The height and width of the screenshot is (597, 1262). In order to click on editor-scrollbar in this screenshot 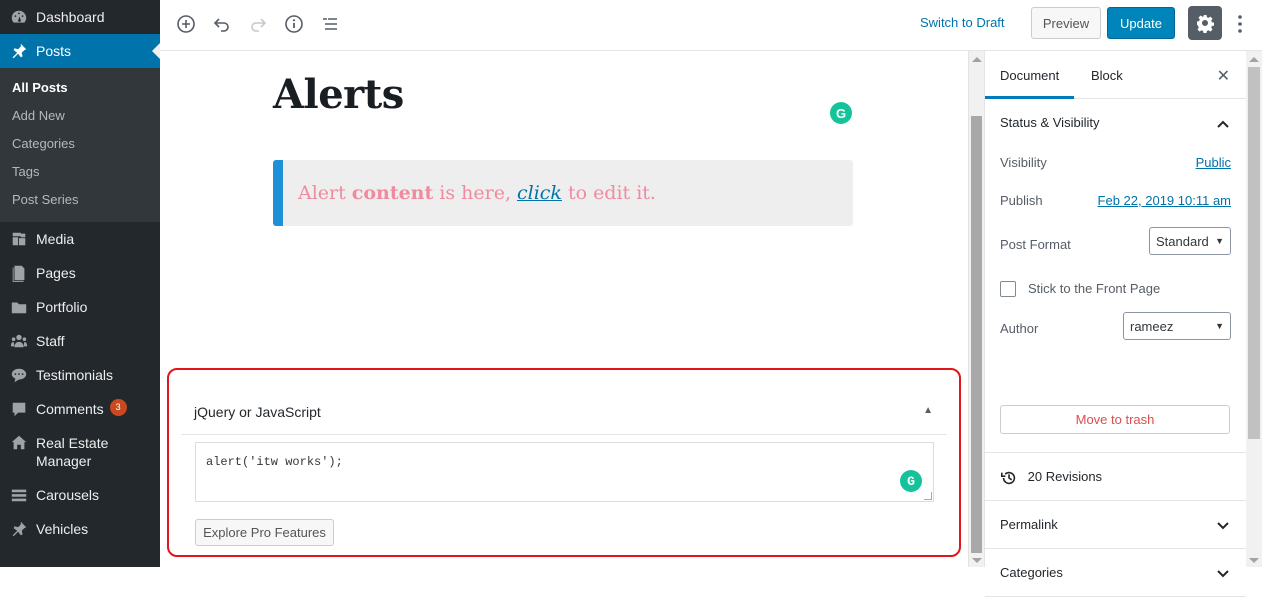, I will do `click(976, 309)`.